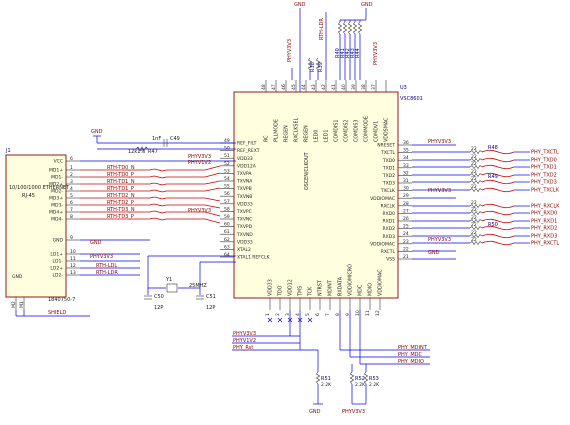 The width and height of the screenshot is (570, 425). What do you see at coordinates (212, 182) in the screenshot?
I see `rth-wire-bend` at bounding box center [212, 182].